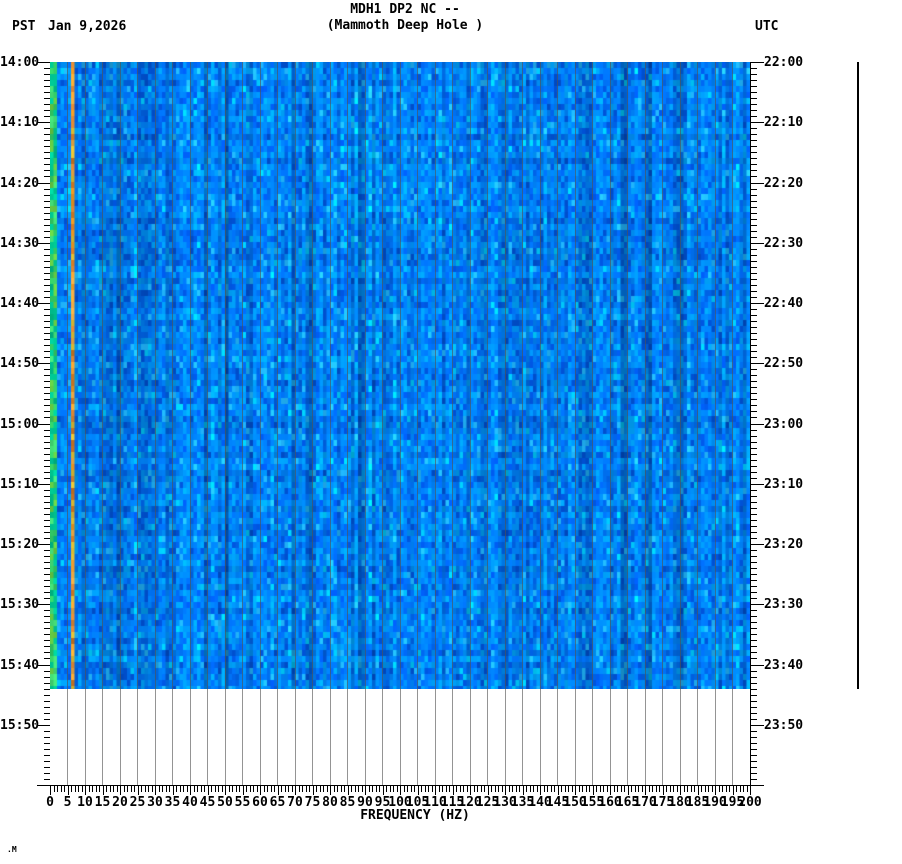 The width and height of the screenshot is (902, 864). What do you see at coordinates (87, 26) in the screenshot?
I see `date-label: Jan 9,2026` at bounding box center [87, 26].